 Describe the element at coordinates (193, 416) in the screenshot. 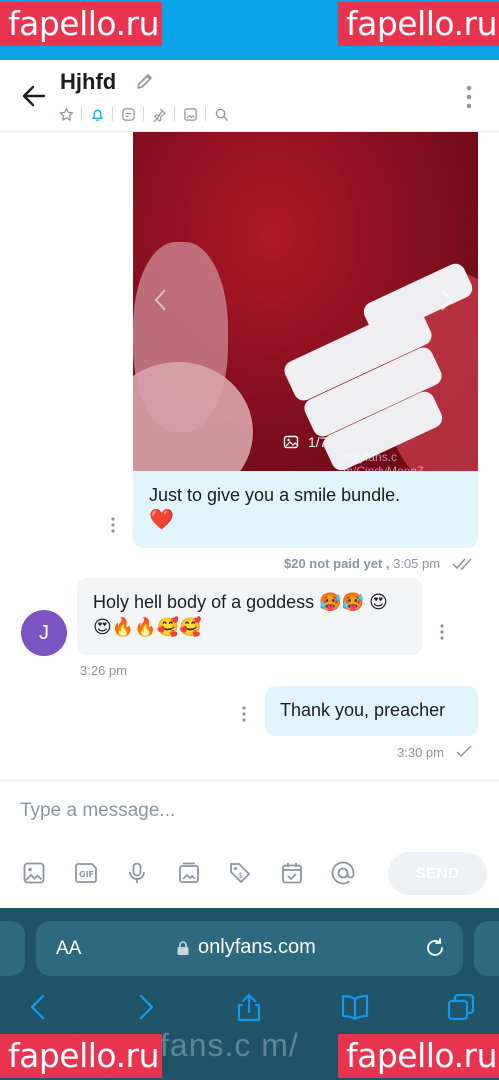

I see `media-shape` at that location.